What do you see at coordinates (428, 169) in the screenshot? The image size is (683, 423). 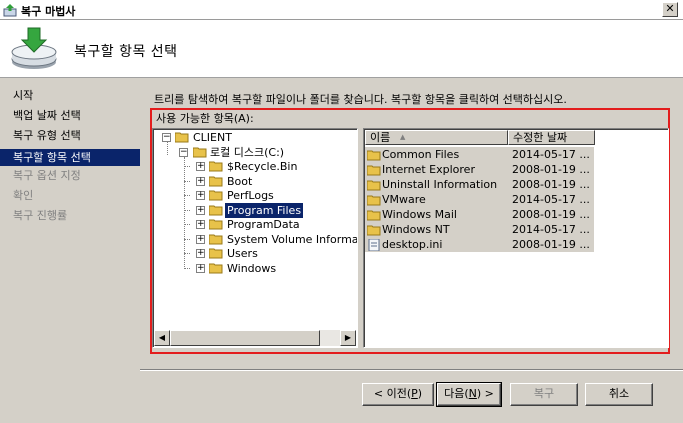 I see `item-name: Internet Explorer` at bounding box center [428, 169].